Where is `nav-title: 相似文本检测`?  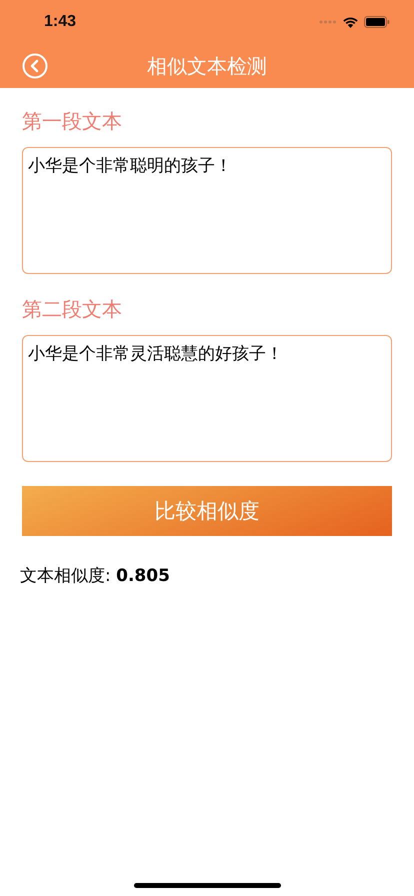 nav-title: 相似文本检测 is located at coordinates (207, 66).